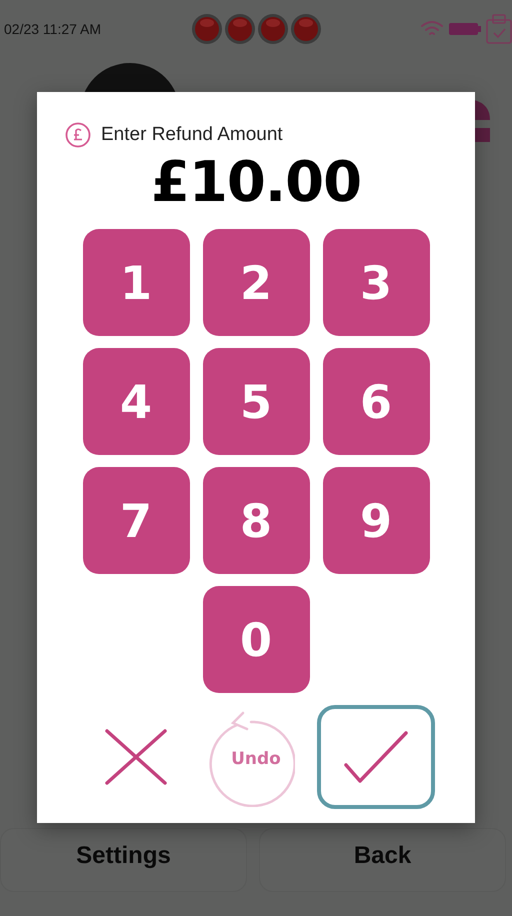 The width and height of the screenshot is (512, 916). I want to click on refund-amount: £10.00, so click(256, 183).